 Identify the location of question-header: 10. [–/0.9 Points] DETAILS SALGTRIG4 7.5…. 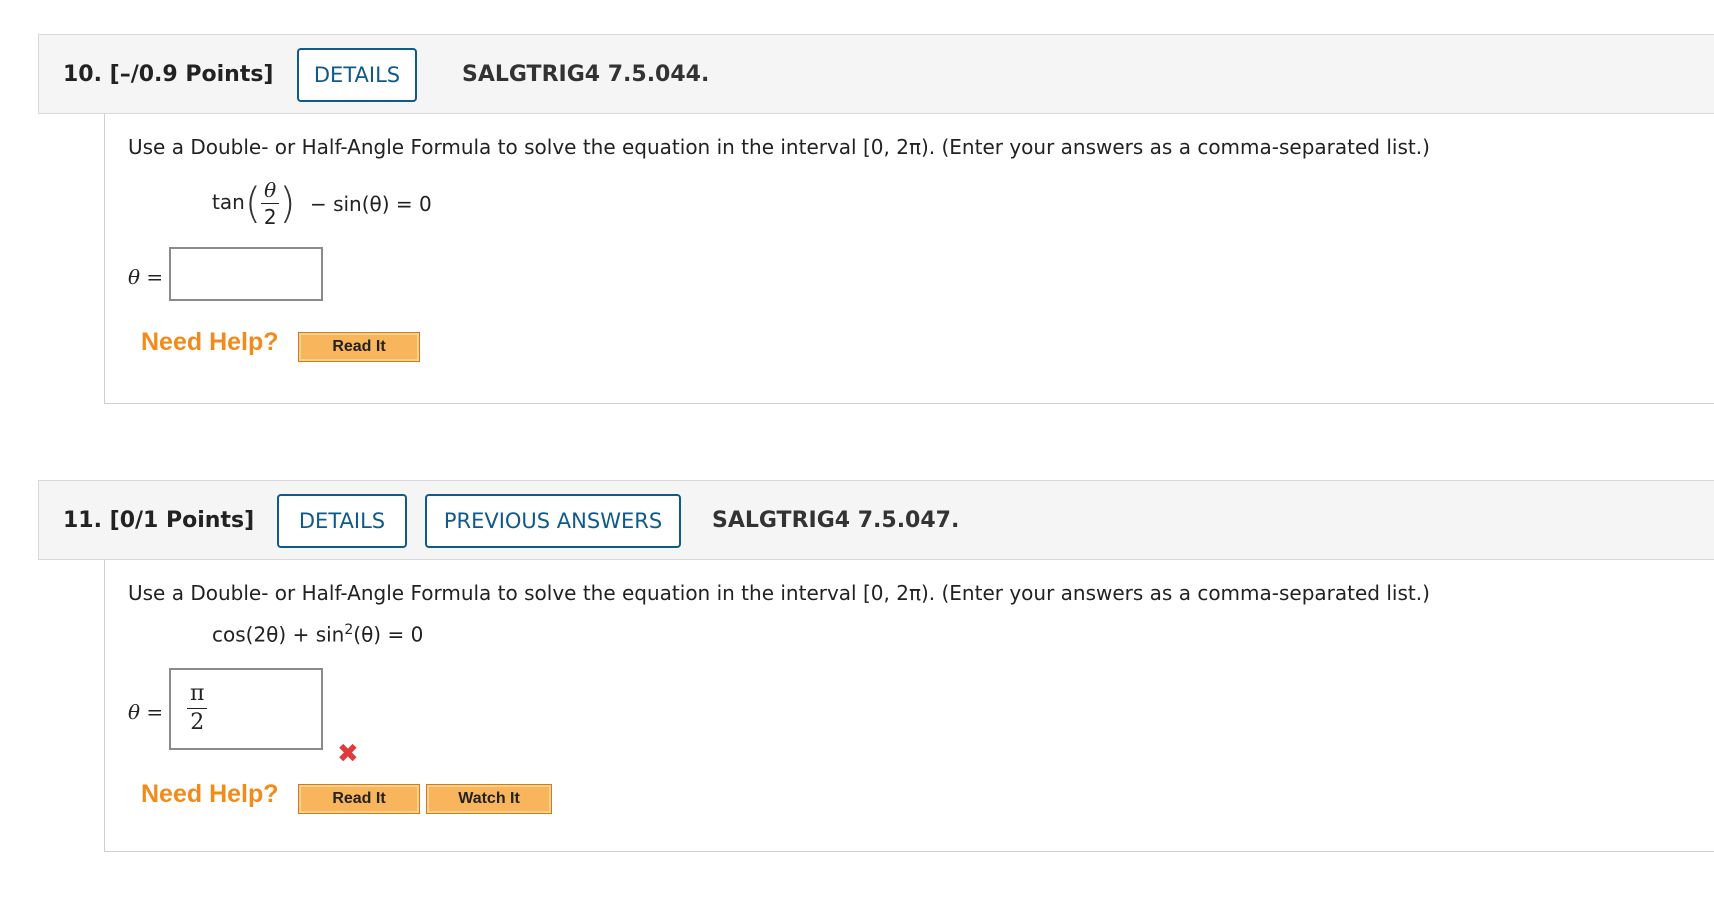
(876, 74).